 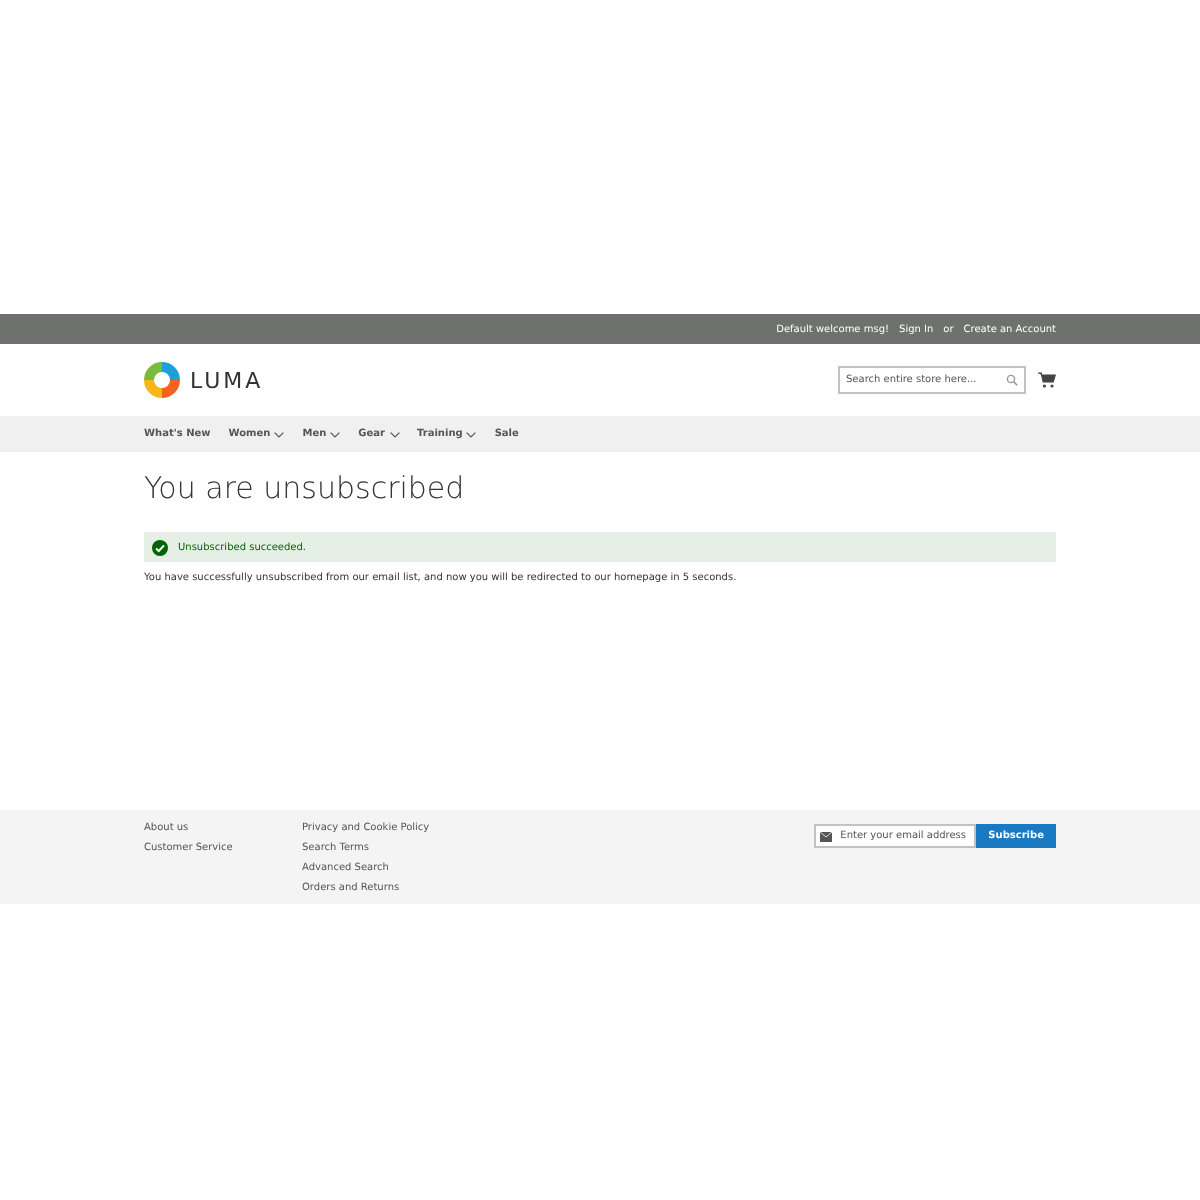 What do you see at coordinates (227, 380) in the screenshot?
I see `logo-text: LUMA` at bounding box center [227, 380].